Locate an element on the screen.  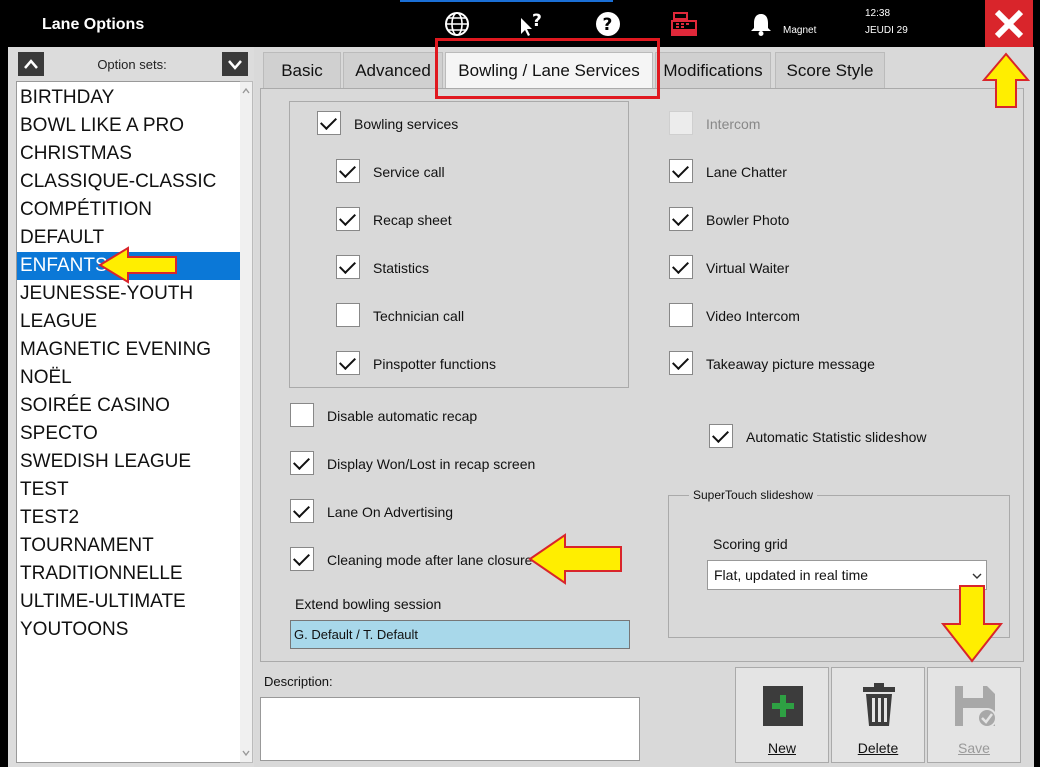
recap-sheet-label: Recap sheet is located at coordinates (412, 220).